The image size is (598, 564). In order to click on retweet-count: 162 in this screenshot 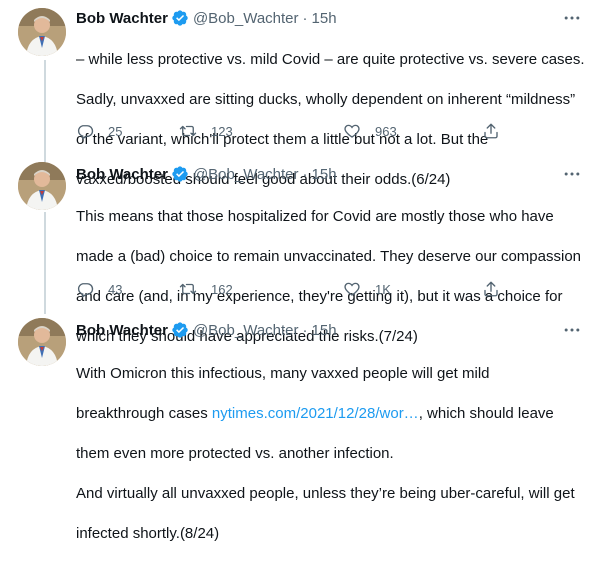, I will do `click(222, 289)`.